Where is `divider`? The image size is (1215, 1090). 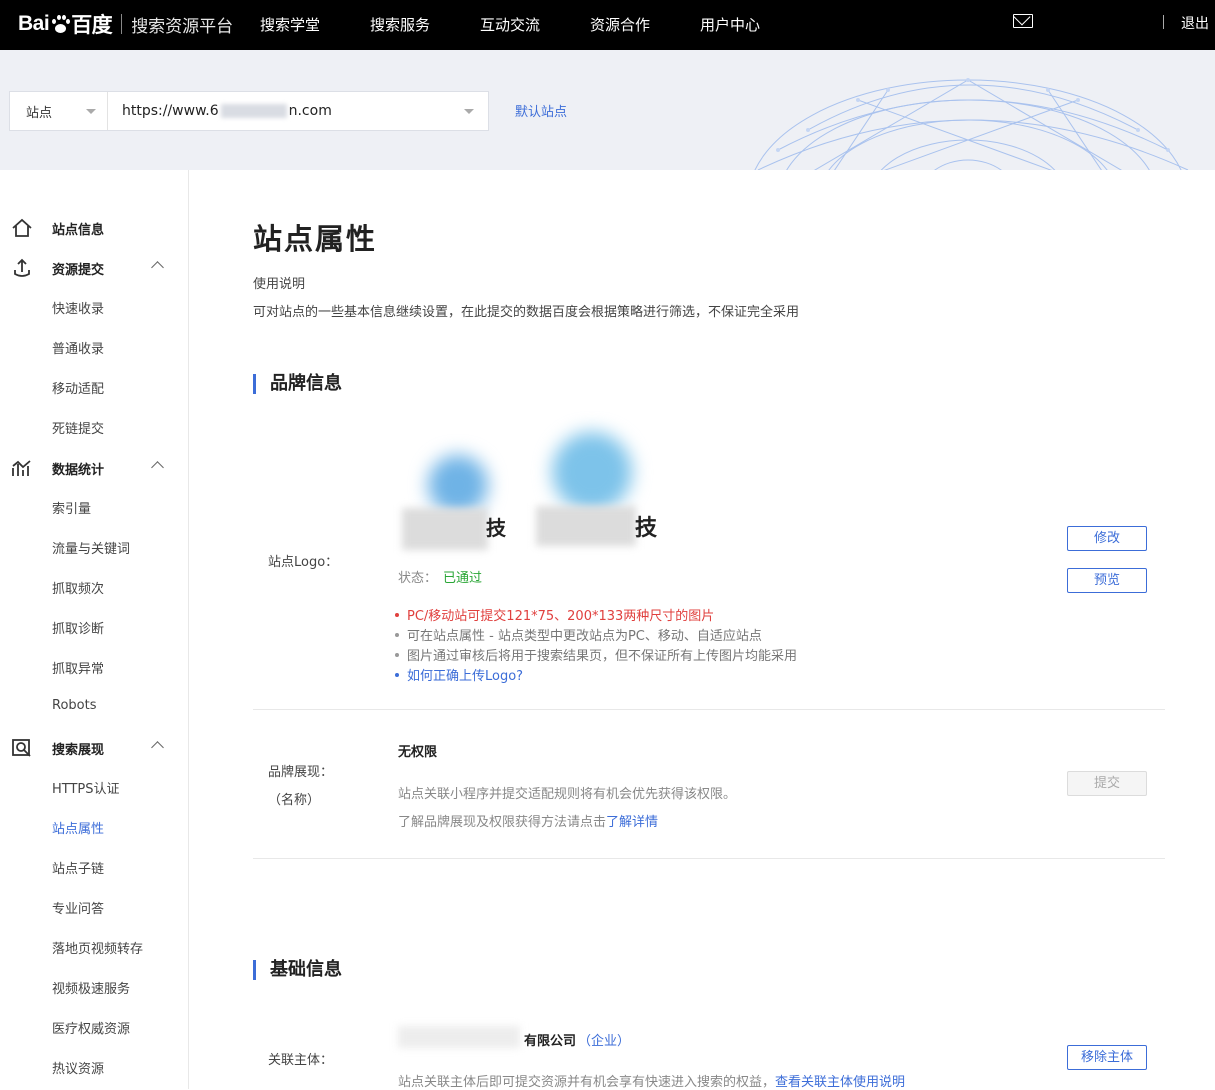 divider is located at coordinates (709, 858).